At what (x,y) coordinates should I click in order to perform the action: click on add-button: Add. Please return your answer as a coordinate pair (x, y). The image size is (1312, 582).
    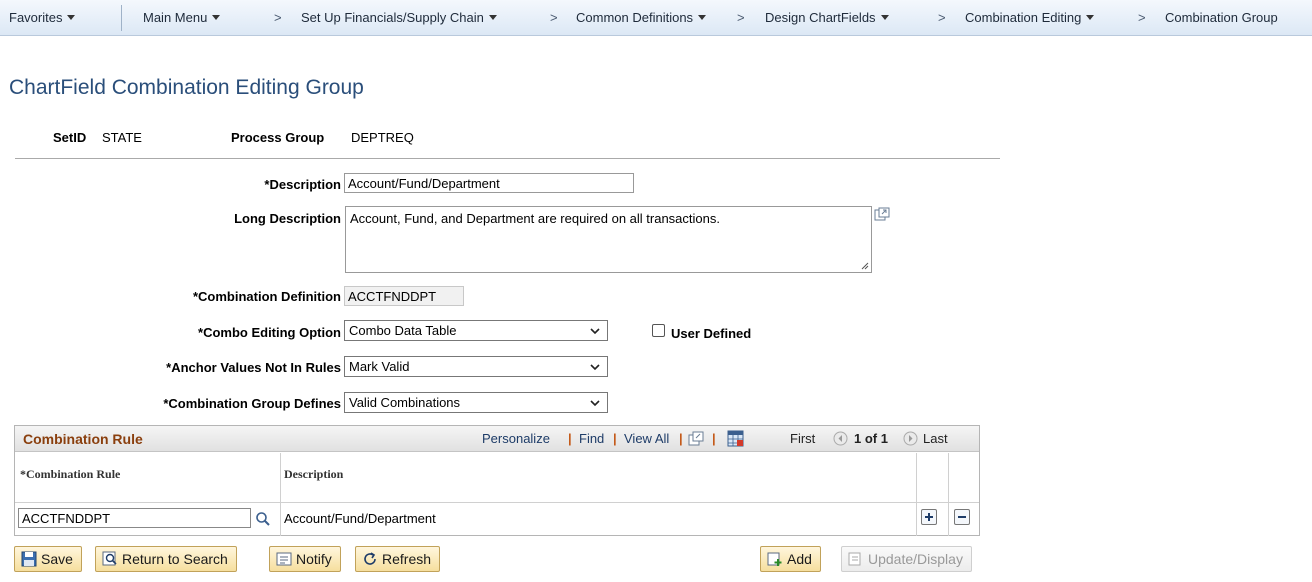
    Looking at the image, I should click on (790, 559).